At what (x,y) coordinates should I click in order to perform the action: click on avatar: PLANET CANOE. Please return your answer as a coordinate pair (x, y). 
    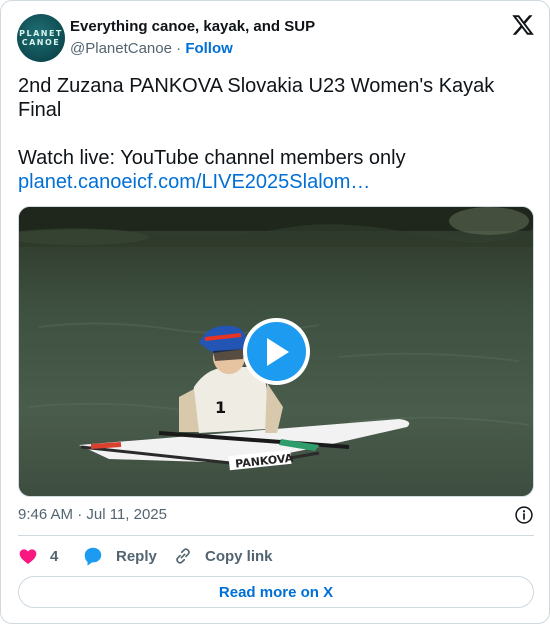
    Looking at the image, I should click on (41, 38).